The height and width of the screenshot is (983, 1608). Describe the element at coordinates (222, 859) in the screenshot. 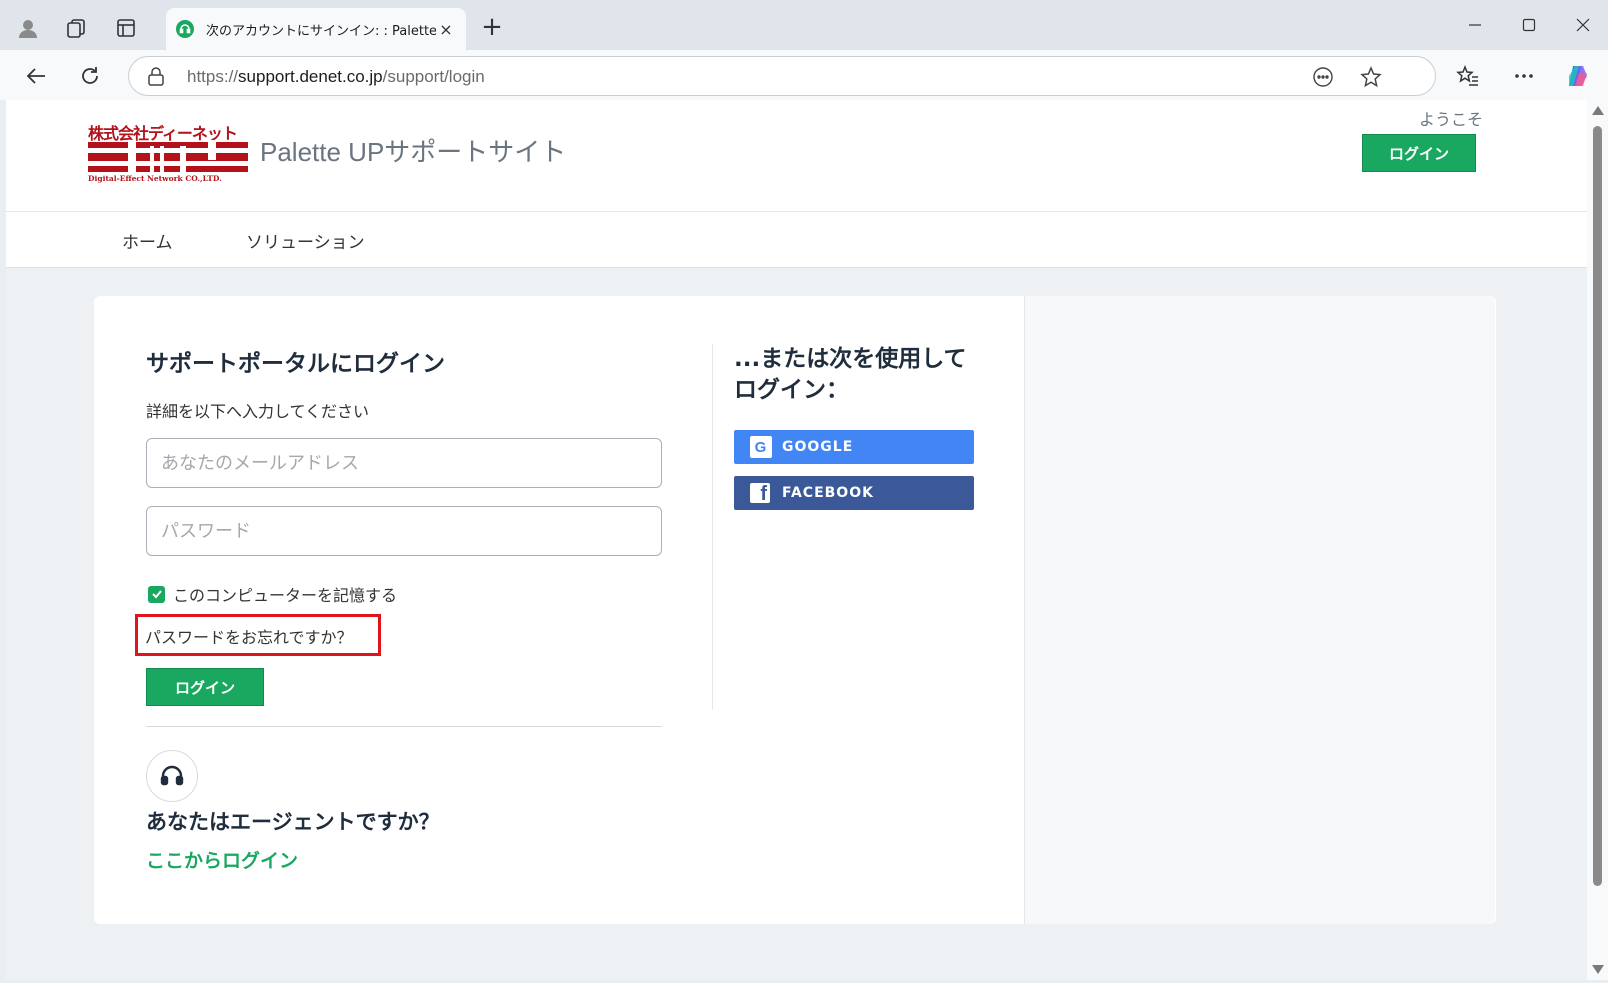

I see `agent-login-link: ここからログイン` at that location.